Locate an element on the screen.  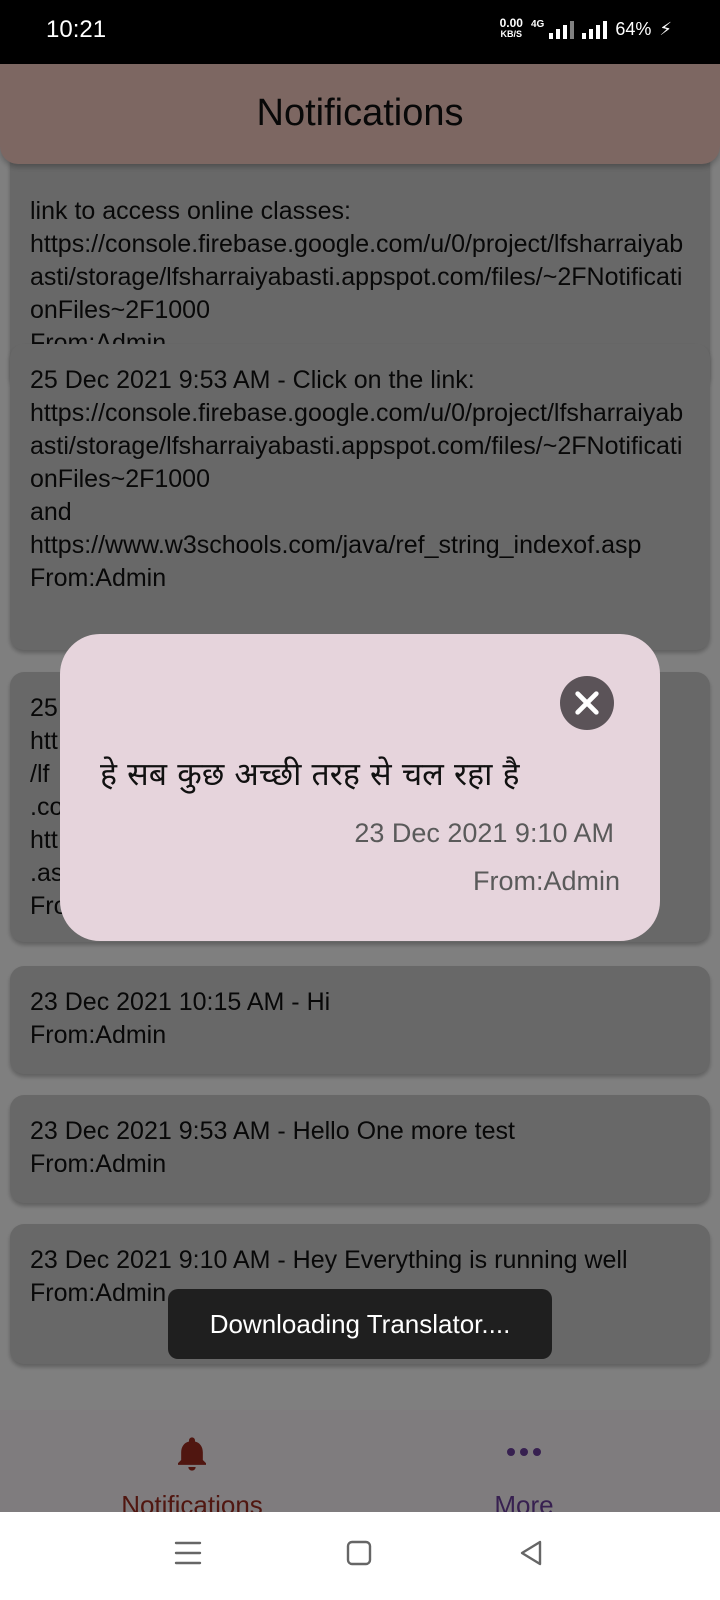
network-type: 4G is located at coordinates (537, 24).